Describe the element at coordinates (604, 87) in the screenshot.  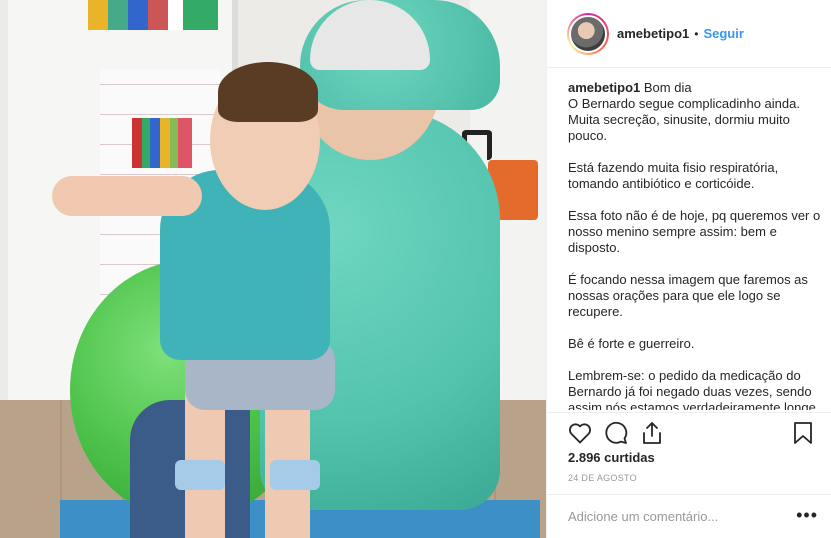
I see `caption-username: amebetipo1` at that location.